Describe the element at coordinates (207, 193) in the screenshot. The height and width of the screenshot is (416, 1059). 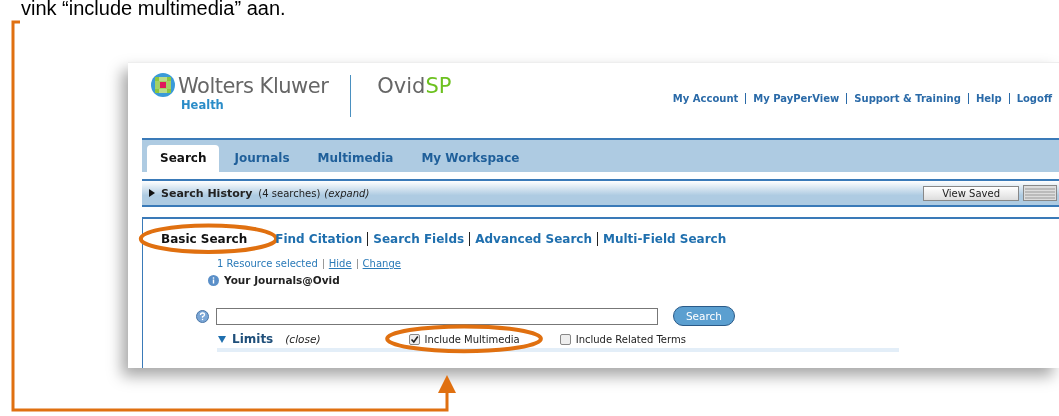
I see `history-title: Search History` at that location.